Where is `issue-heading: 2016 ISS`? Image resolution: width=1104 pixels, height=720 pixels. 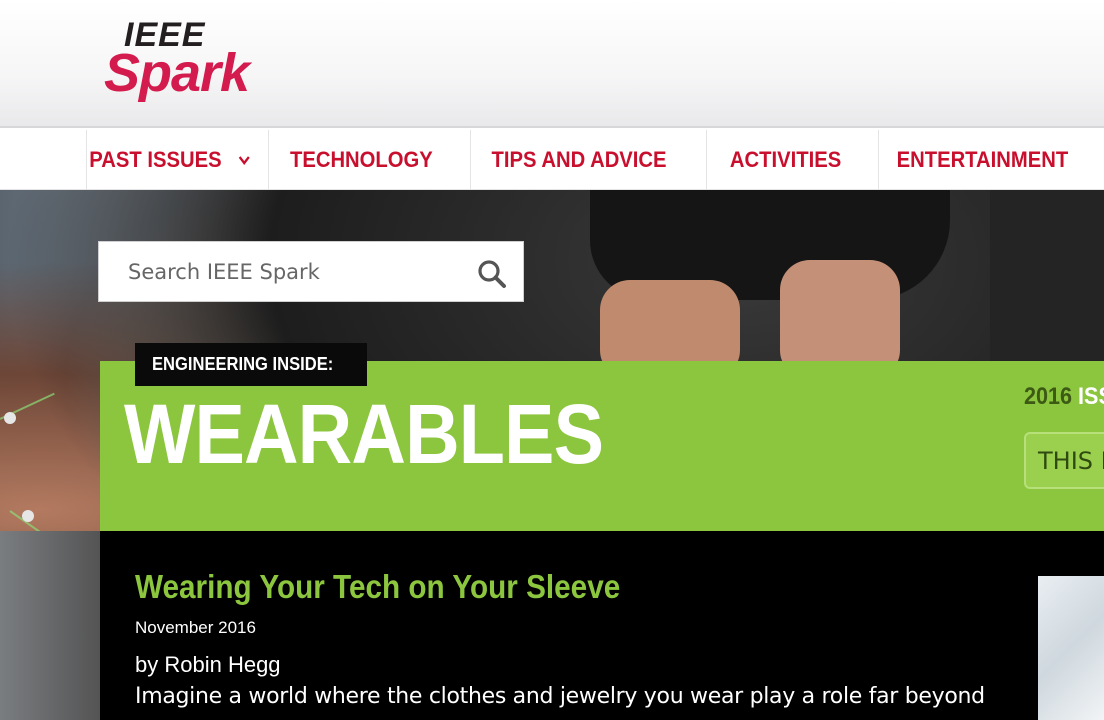 issue-heading: 2016 ISS is located at coordinates (1064, 397).